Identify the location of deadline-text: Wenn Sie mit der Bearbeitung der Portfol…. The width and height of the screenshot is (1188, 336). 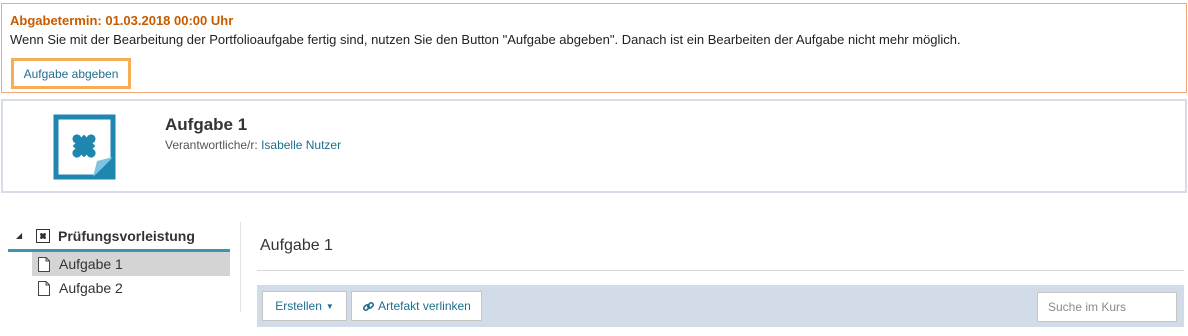
(485, 39).